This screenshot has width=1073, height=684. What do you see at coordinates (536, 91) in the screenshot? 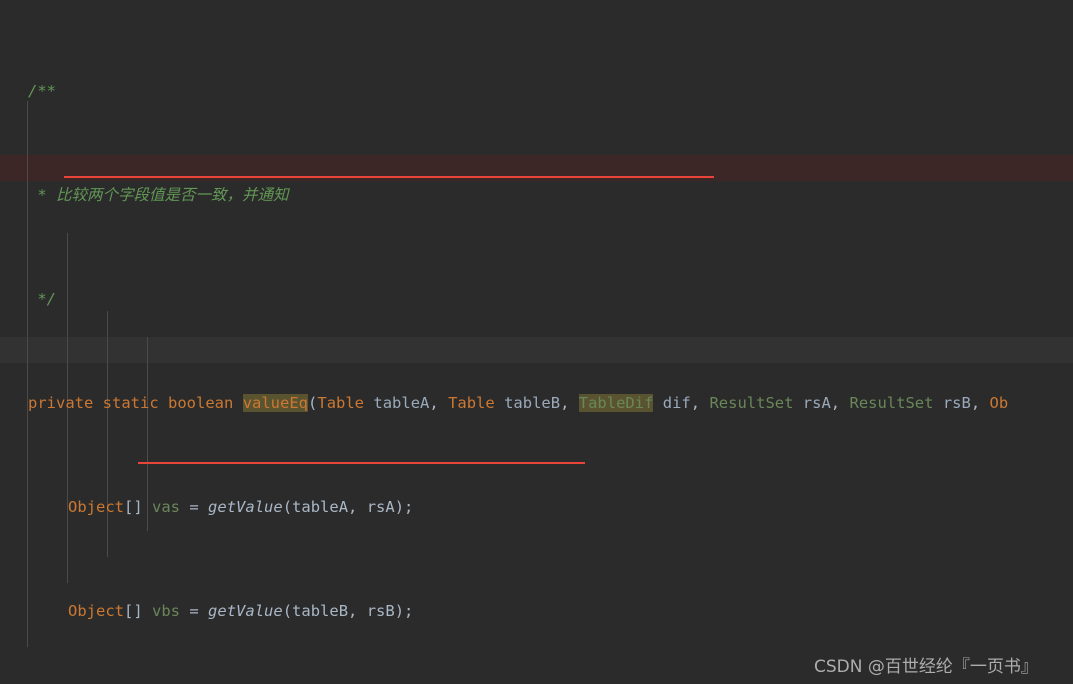
I see `code-line: /**` at bounding box center [536, 91].